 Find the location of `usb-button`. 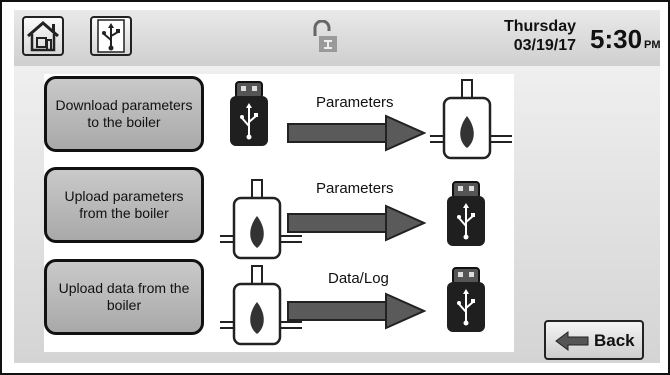

usb-button is located at coordinates (111, 36).